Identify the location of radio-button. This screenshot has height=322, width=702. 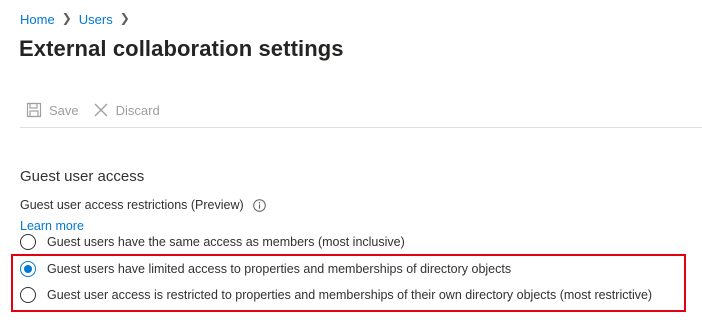
(28, 242).